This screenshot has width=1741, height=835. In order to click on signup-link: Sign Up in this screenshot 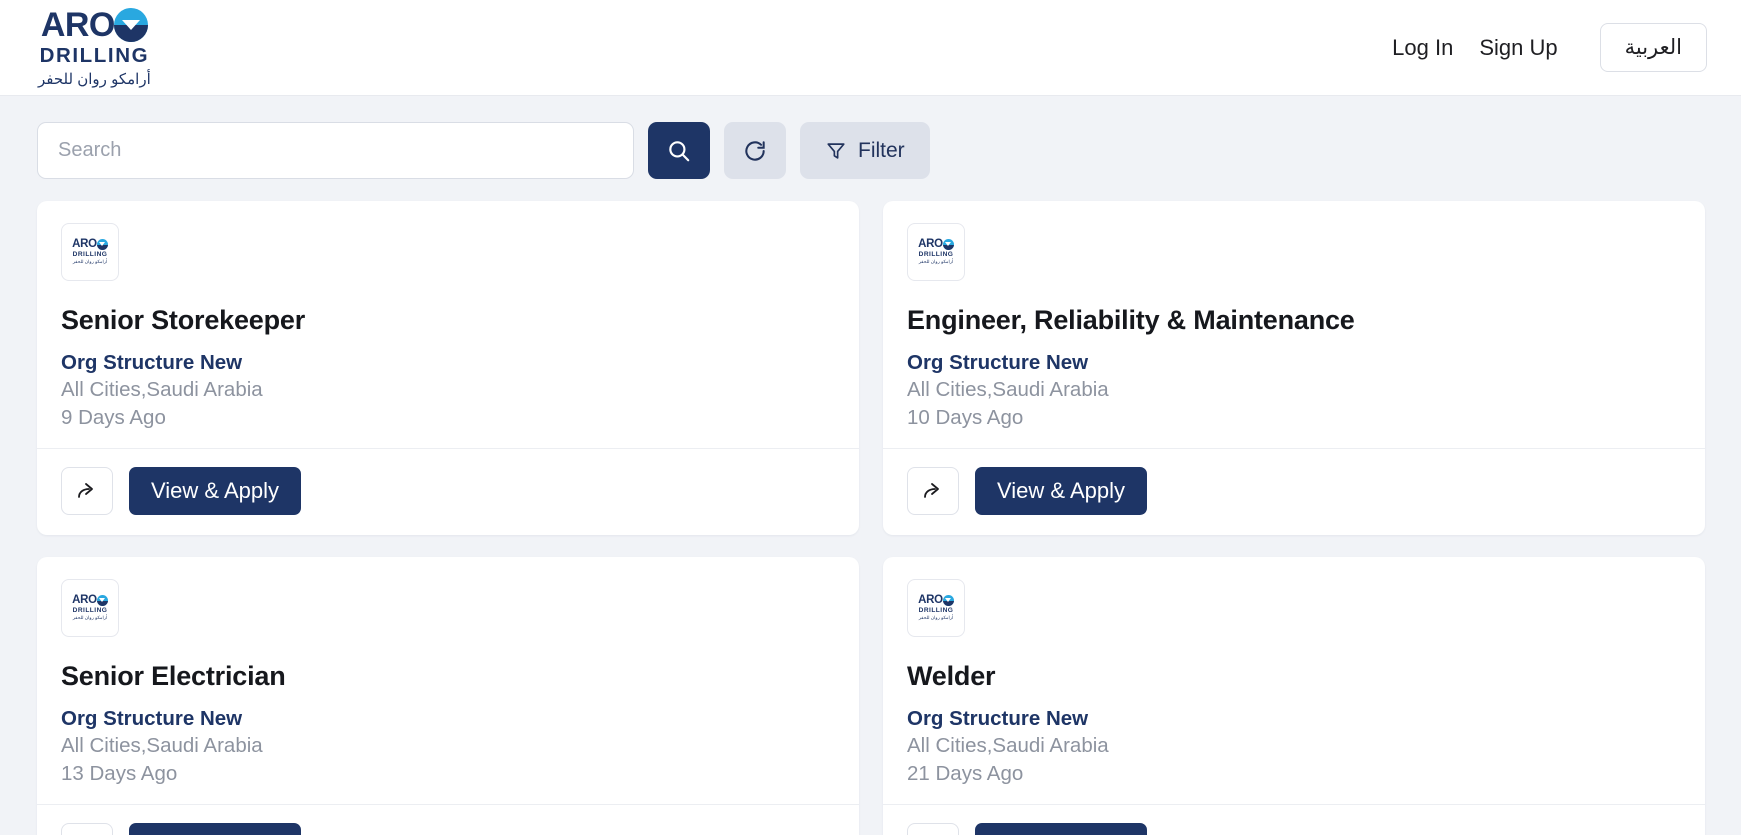, I will do `click(1518, 48)`.